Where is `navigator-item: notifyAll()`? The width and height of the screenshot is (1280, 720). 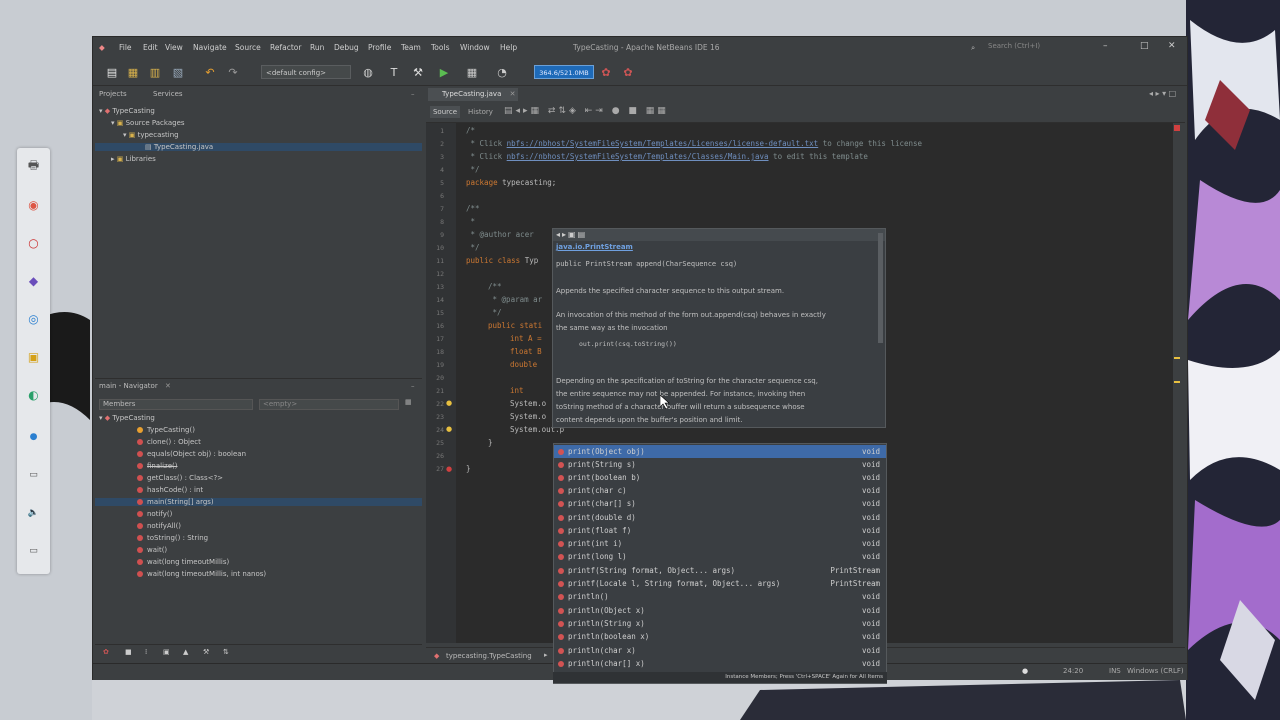
navigator-item: notifyAll() is located at coordinates (159, 526).